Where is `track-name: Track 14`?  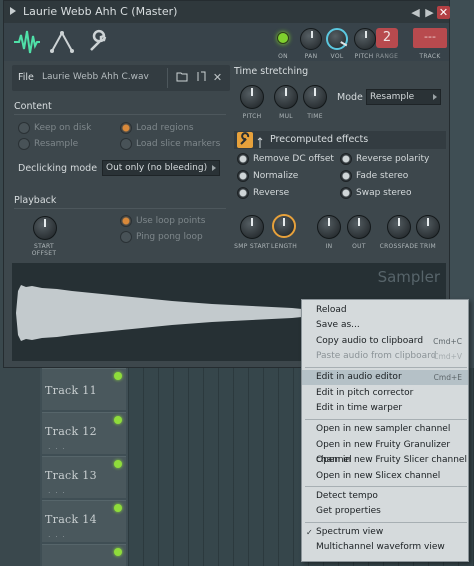 track-name: Track 14 is located at coordinates (71, 519).